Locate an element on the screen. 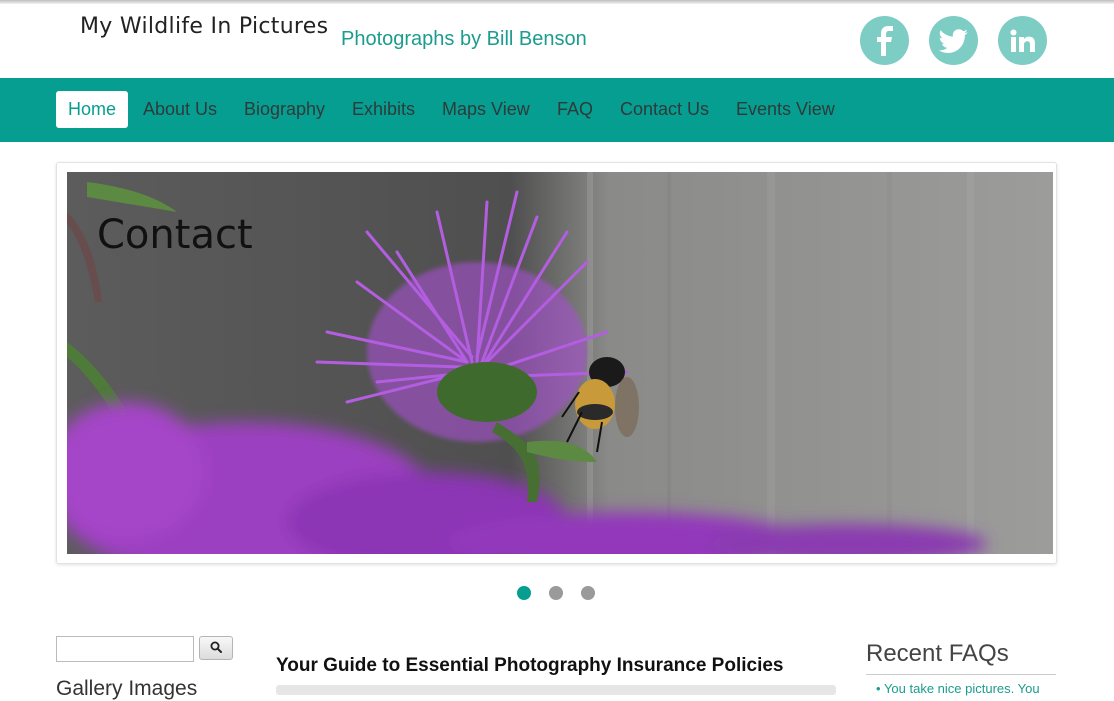 The width and height of the screenshot is (1114, 701). linkedin-icon is located at coordinates (1023, 41).